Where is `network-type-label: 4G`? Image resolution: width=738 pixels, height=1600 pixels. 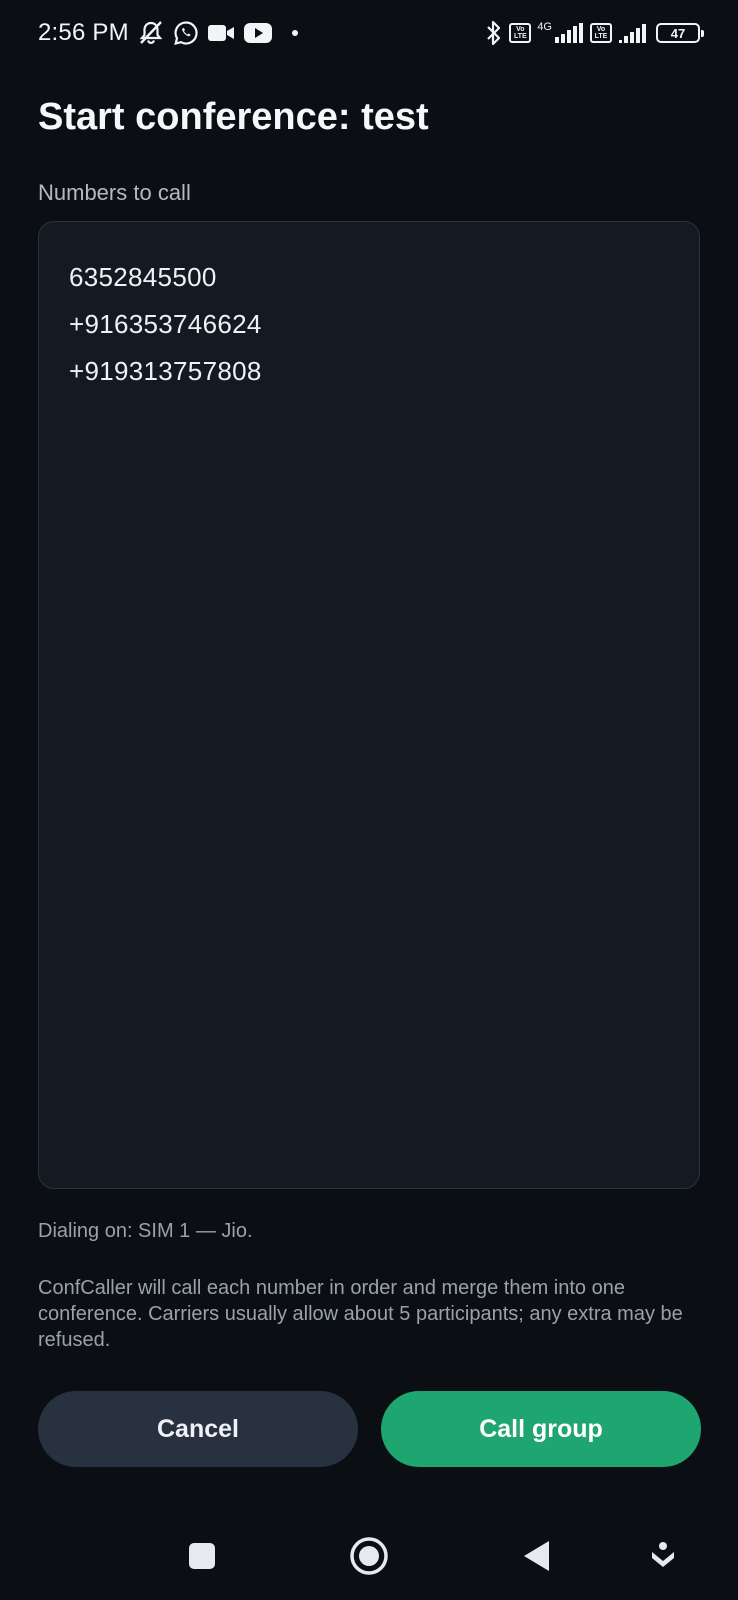 network-type-label: 4G is located at coordinates (544, 27).